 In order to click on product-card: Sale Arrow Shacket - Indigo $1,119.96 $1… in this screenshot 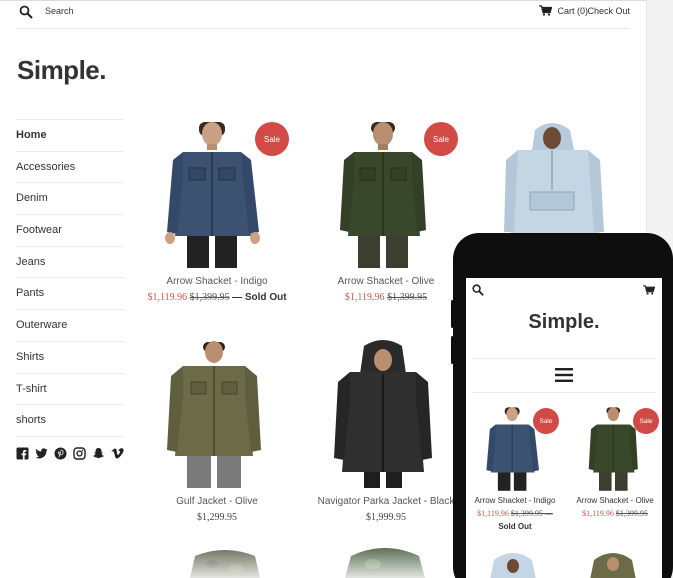, I will do `click(218, 211)`.